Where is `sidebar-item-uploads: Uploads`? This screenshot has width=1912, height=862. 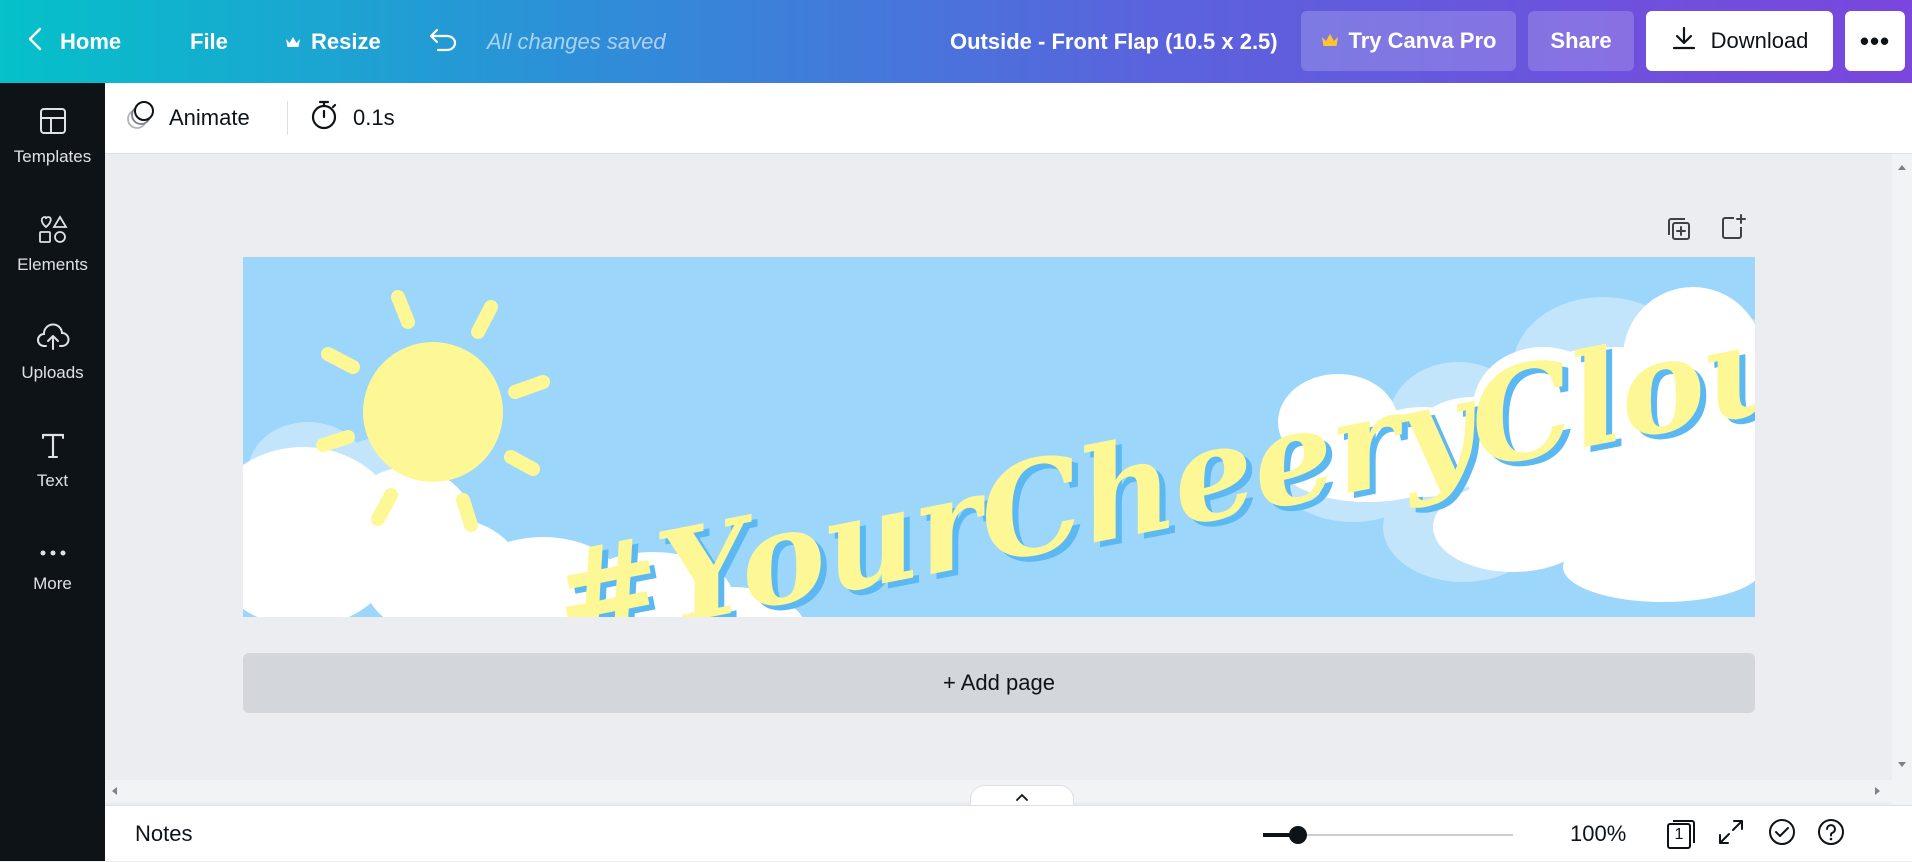
sidebar-item-uploads: Uploads is located at coordinates (52, 352).